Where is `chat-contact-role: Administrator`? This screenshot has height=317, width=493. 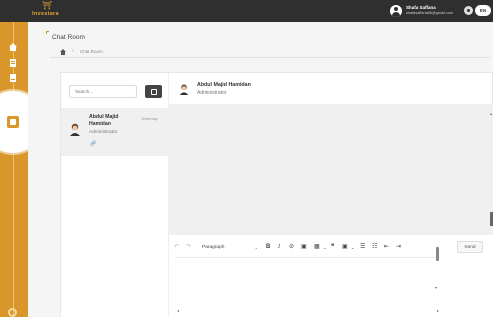
chat-contact-role: Administrator is located at coordinates (212, 93).